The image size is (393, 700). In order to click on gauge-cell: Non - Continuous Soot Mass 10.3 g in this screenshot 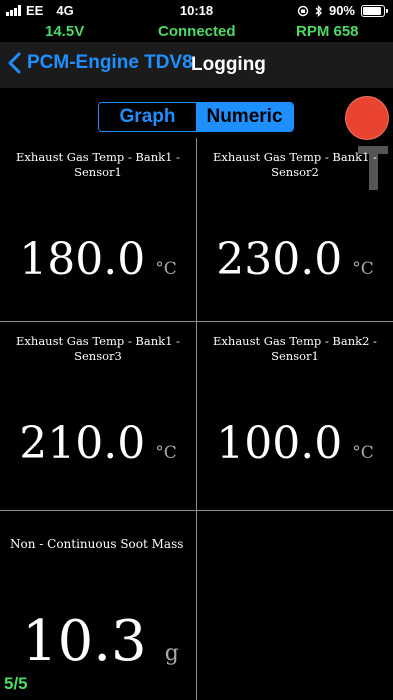, I will do `click(98, 605)`.